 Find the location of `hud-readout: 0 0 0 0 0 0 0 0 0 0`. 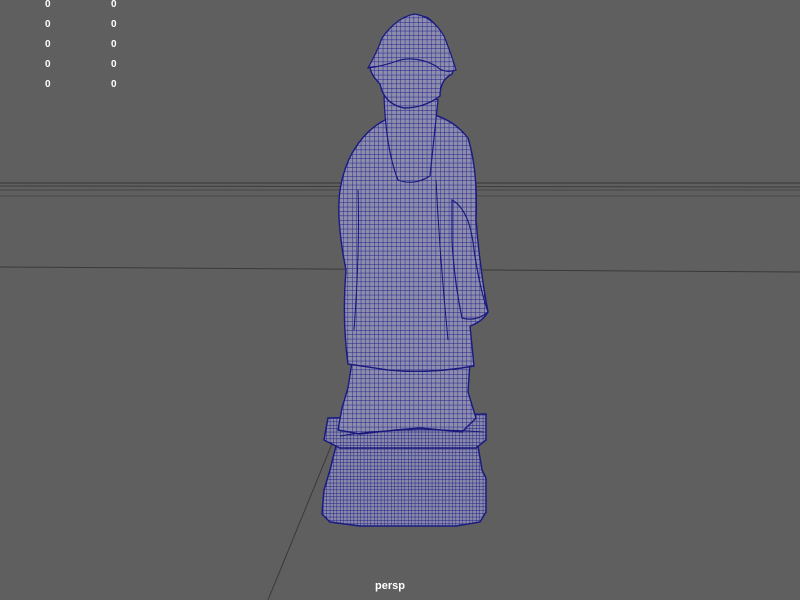

hud-readout: 0 0 0 0 0 0 0 0 0 0 is located at coordinates (70, 50).